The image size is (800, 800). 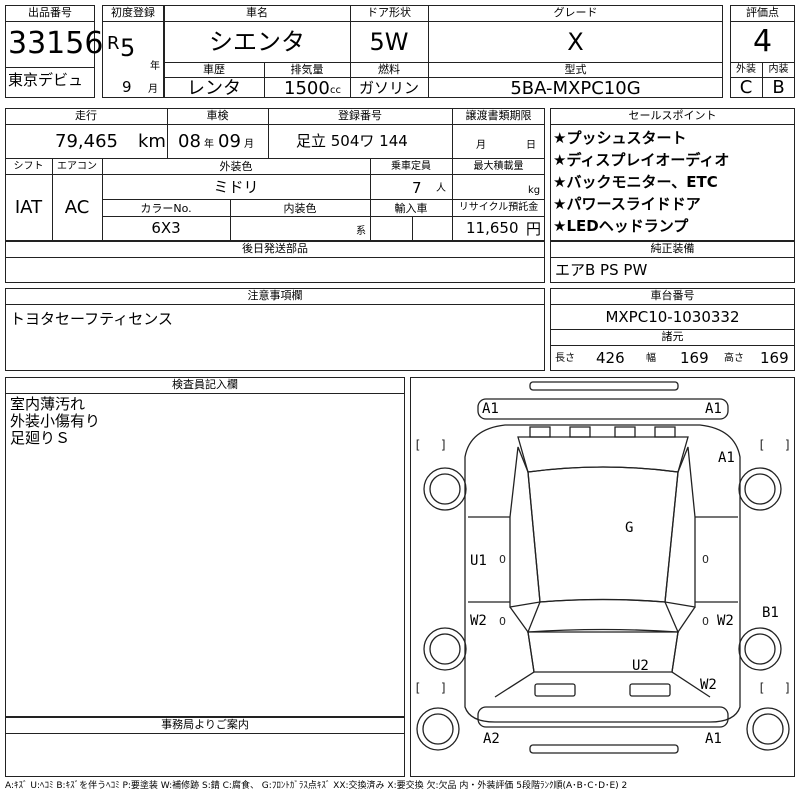 What do you see at coordinates (389, 12) in the screenshot?
I see `door-label: ドア形状` at bounding box center [389, 12].